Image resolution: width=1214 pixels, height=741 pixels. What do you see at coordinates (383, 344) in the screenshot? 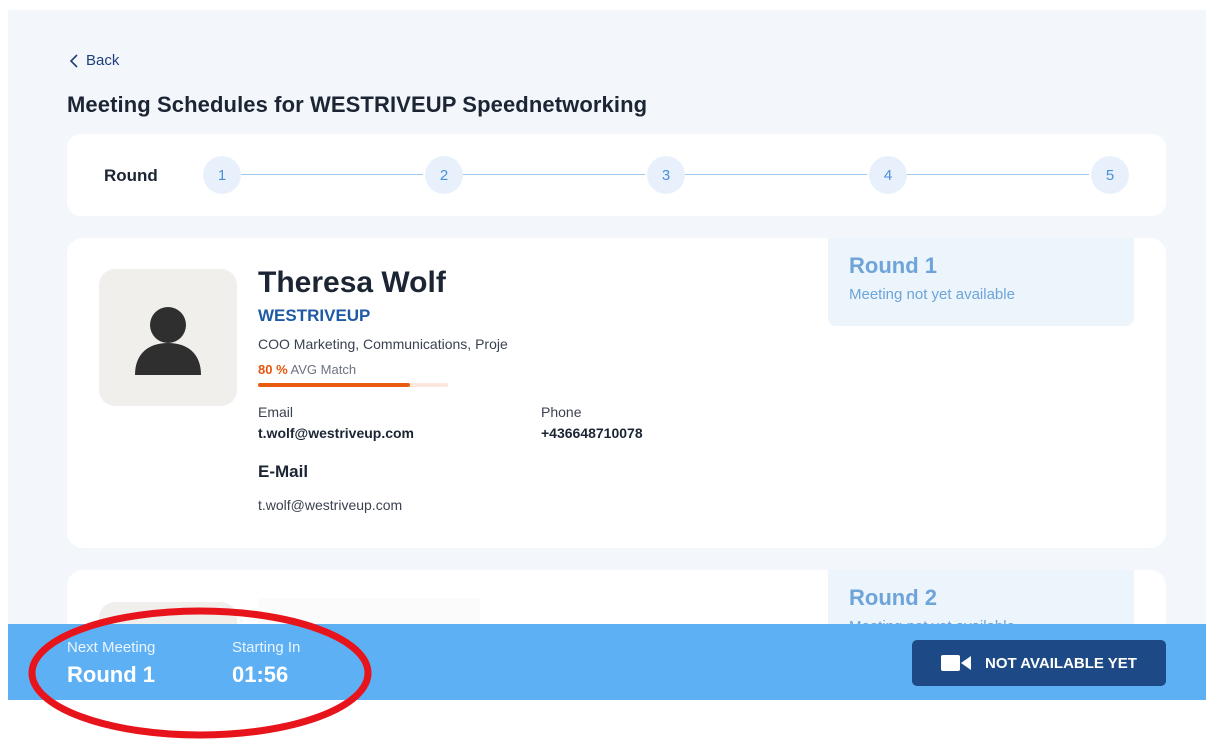
I see `participant-role: COO Marketing, Communications, Proje` at bounding box center [383, 344].